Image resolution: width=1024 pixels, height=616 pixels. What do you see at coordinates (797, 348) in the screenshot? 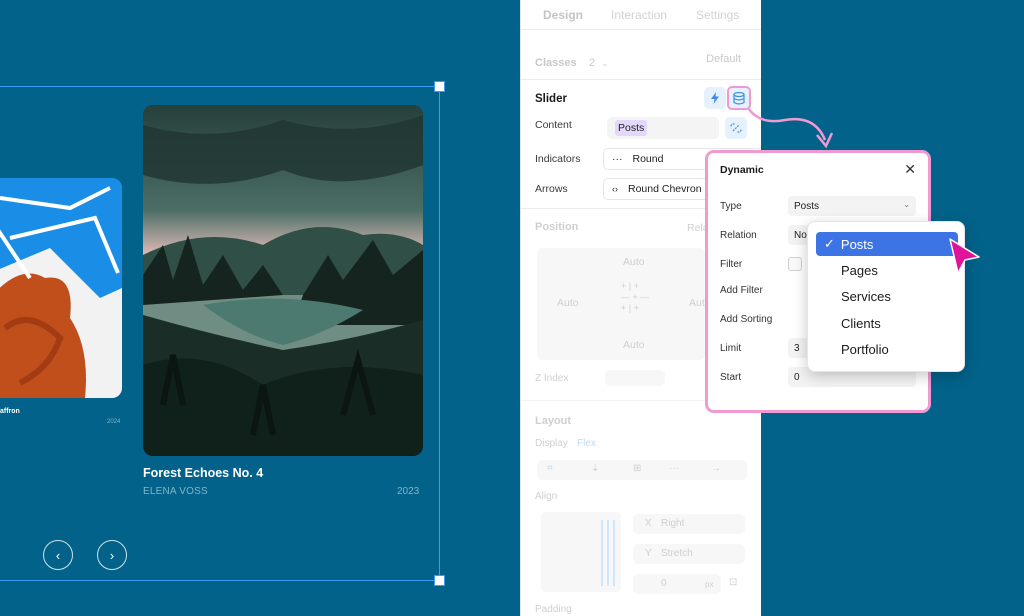
I see `limit-value: 3` at bounding box center [797, 348].